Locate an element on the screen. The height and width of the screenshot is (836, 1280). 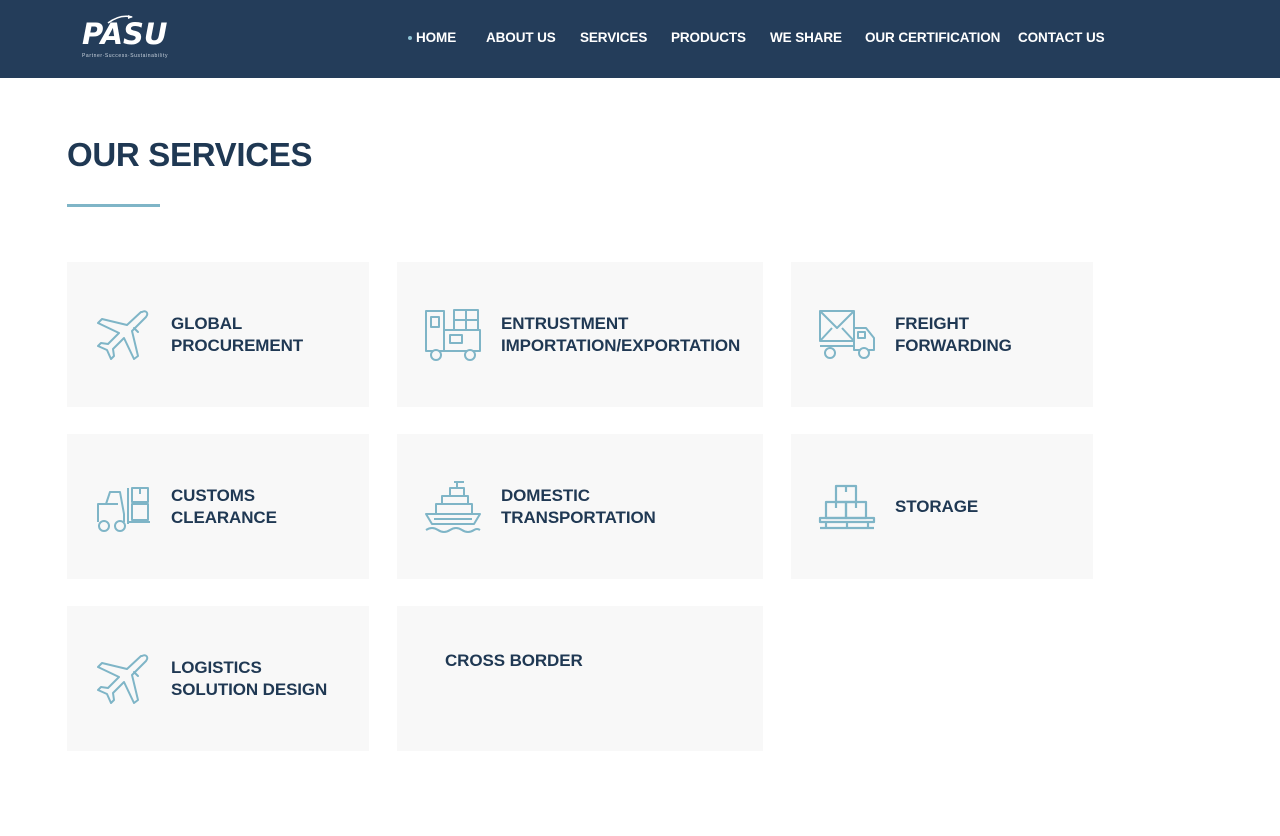
title-underline is located at coordinates (113, 205).